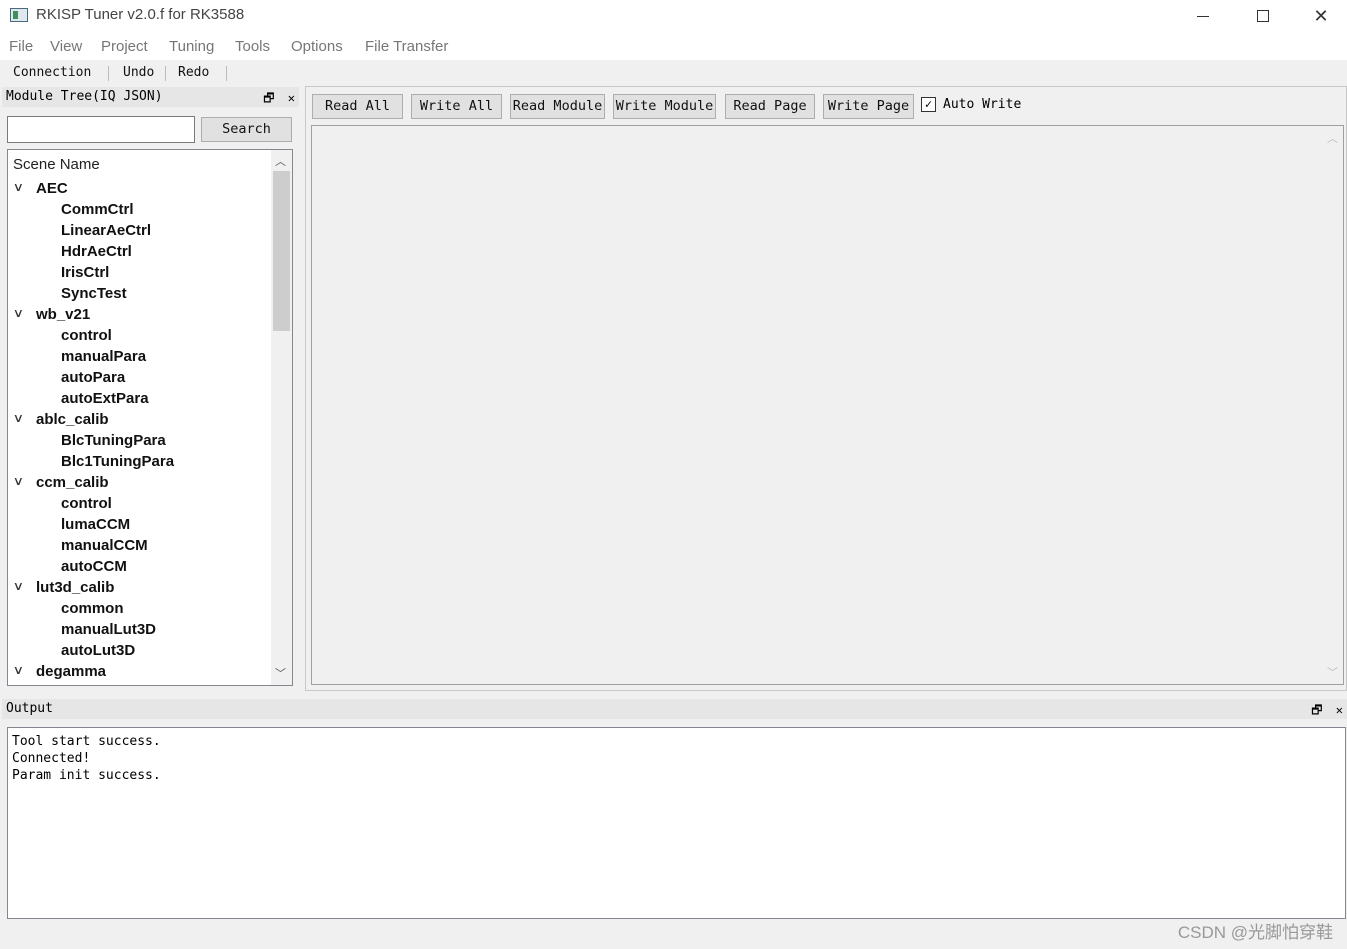  What do you see at coordinates (139, 609) in the screenshot?
I see `tree-item: common` at bounding box center [139, 609].